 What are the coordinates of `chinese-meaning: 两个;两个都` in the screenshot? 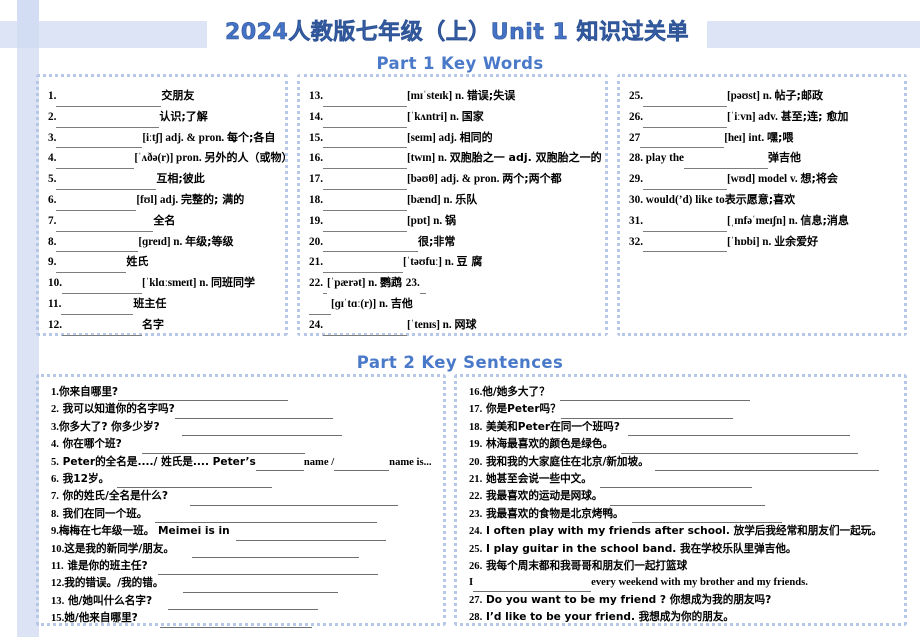 It's located at (532, 179).